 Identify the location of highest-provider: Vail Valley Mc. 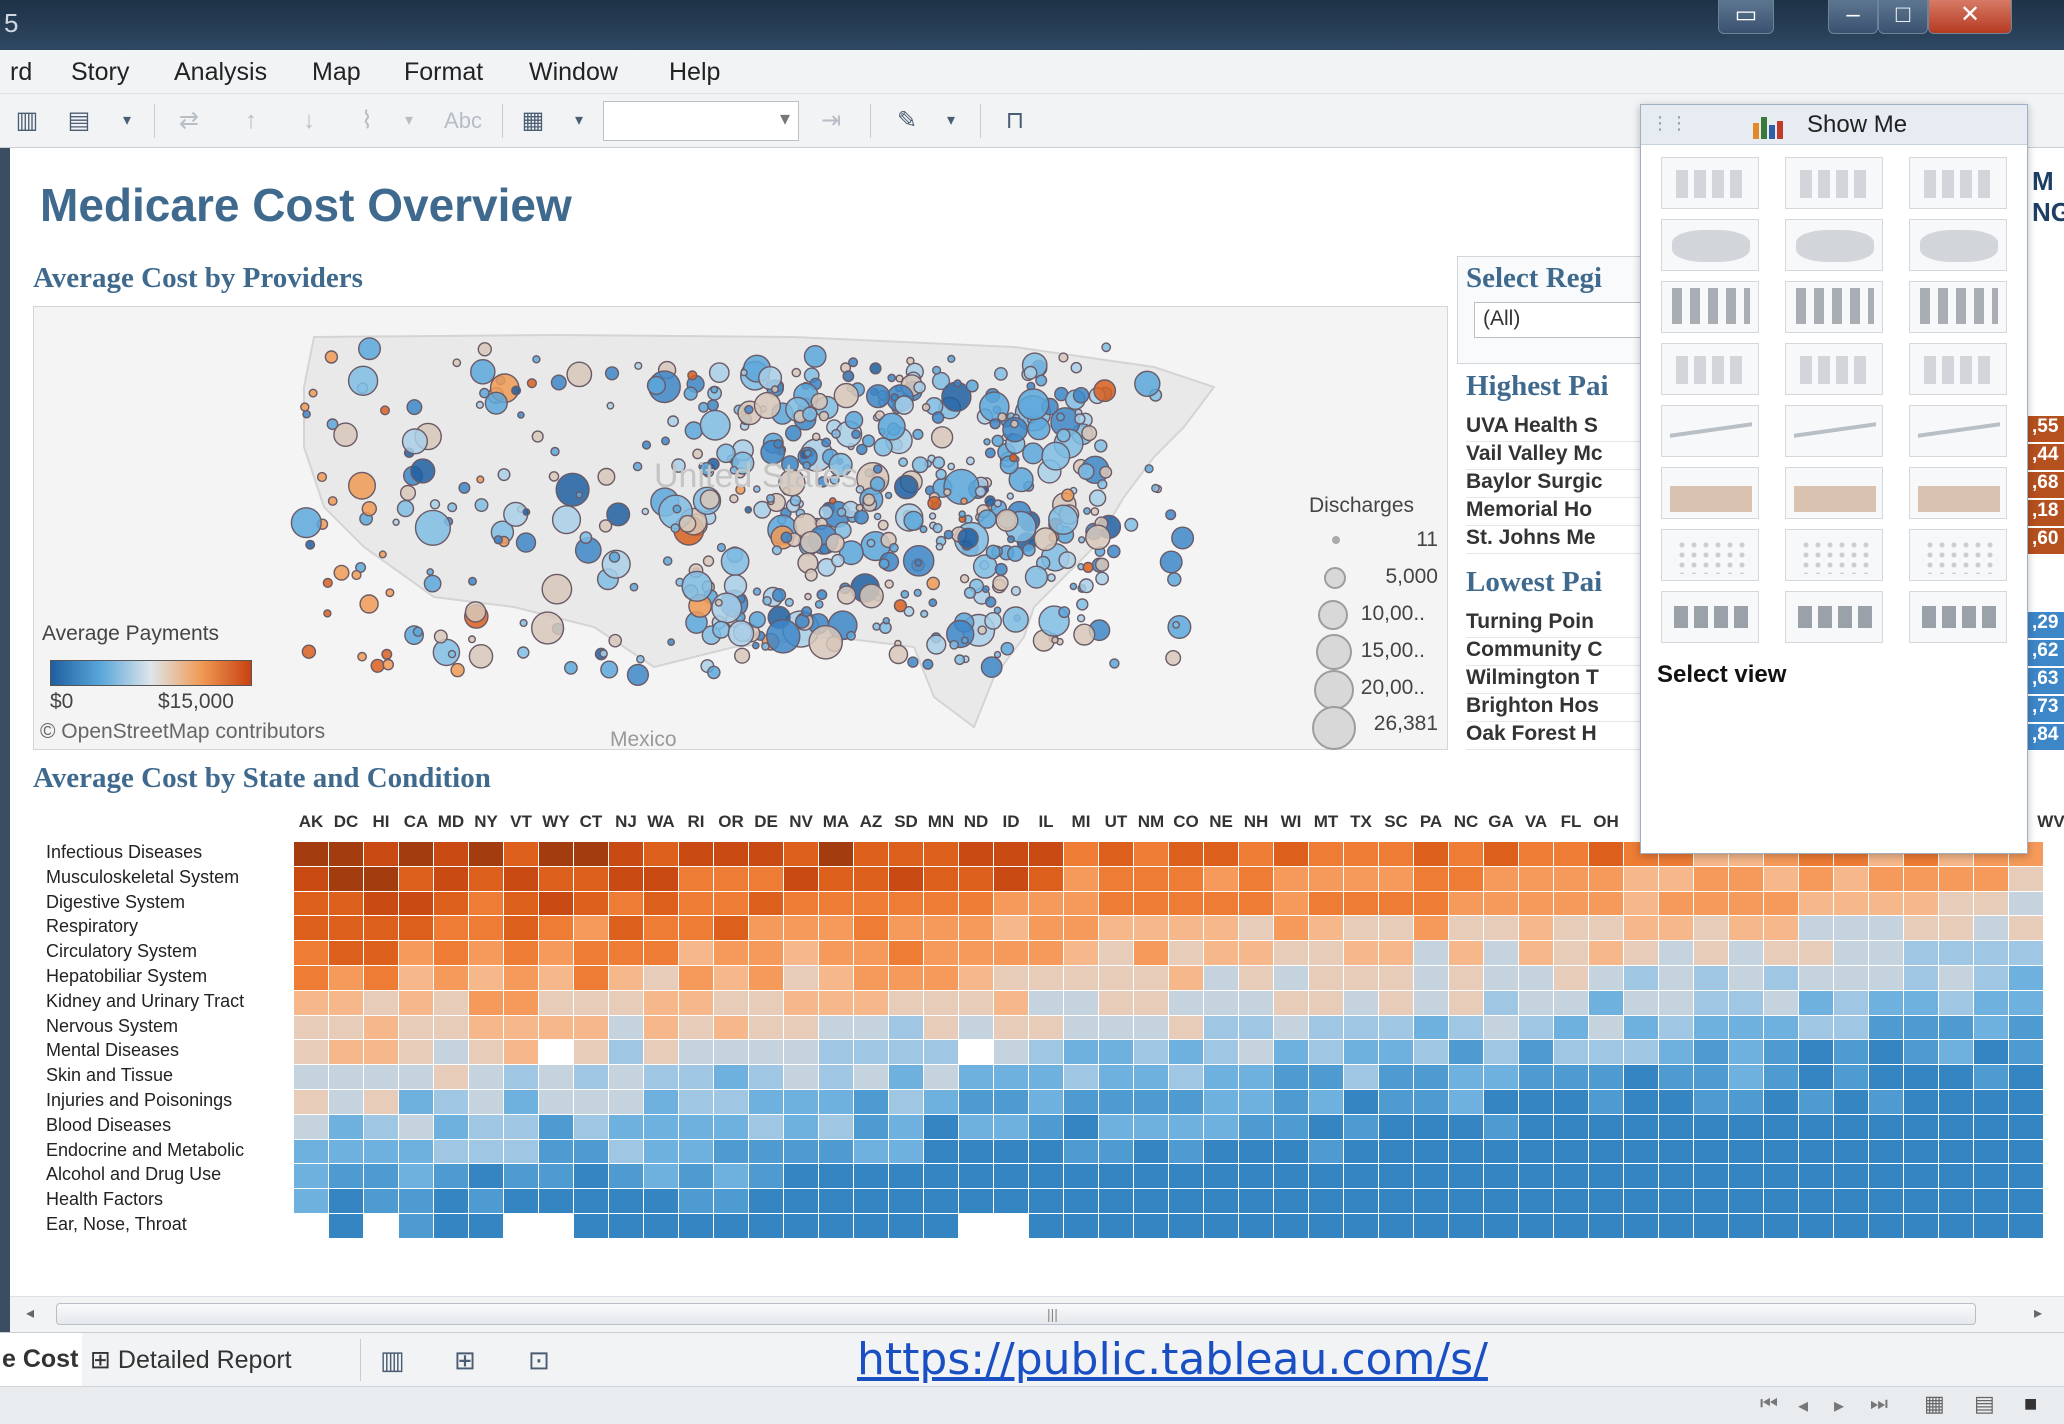
(1561, 456).